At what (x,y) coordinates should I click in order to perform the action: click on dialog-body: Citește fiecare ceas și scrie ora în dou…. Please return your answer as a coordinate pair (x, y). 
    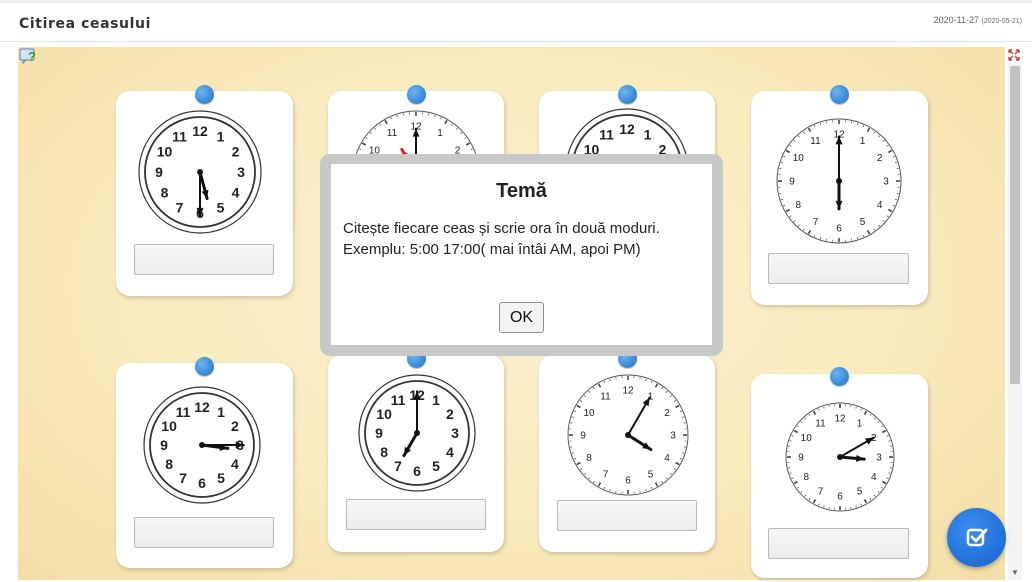
    Looking at the image, I should click on (523, 239).